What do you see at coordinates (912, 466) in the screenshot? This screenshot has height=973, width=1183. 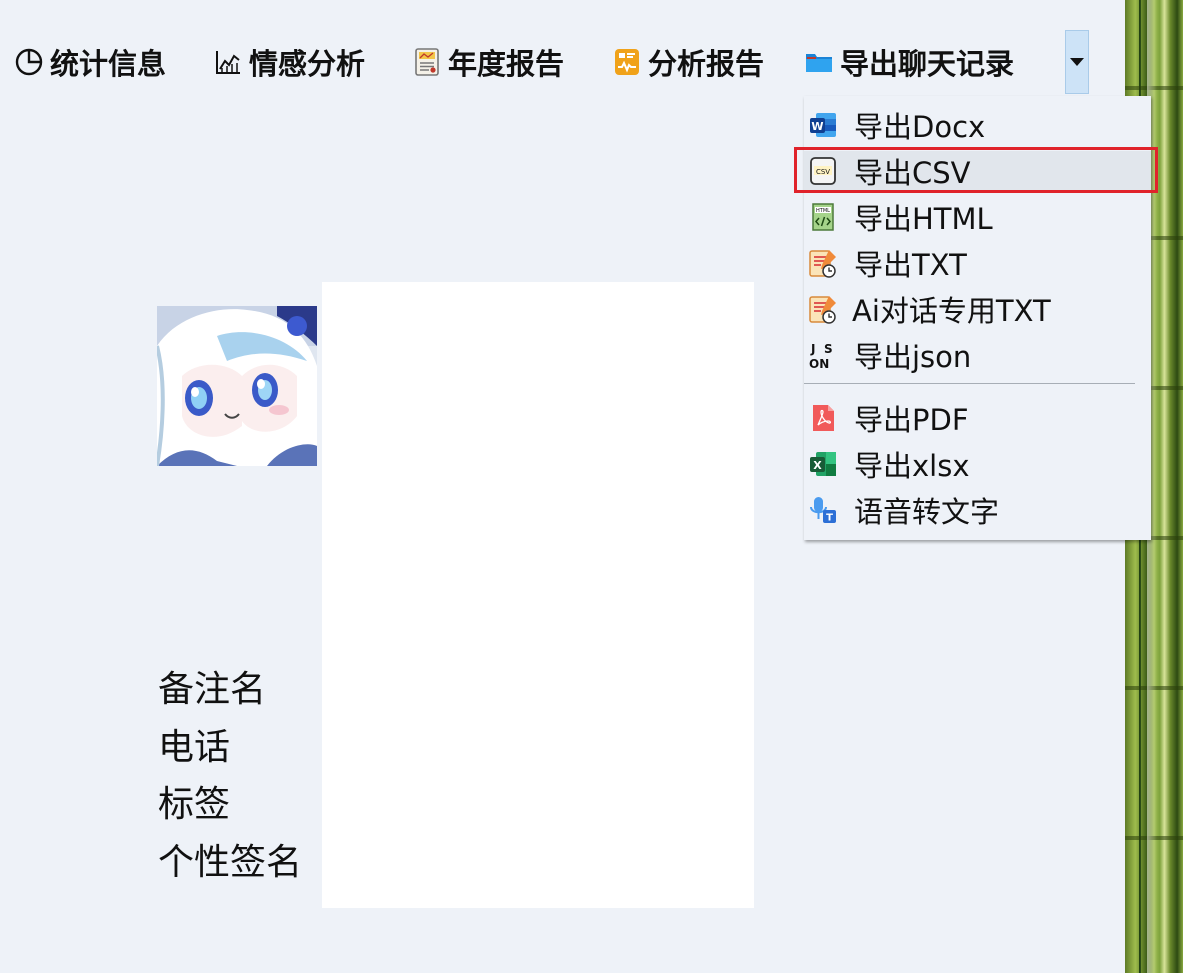 I see `menu-item-label: 导出xlsx` at bounding box center [912, 466].